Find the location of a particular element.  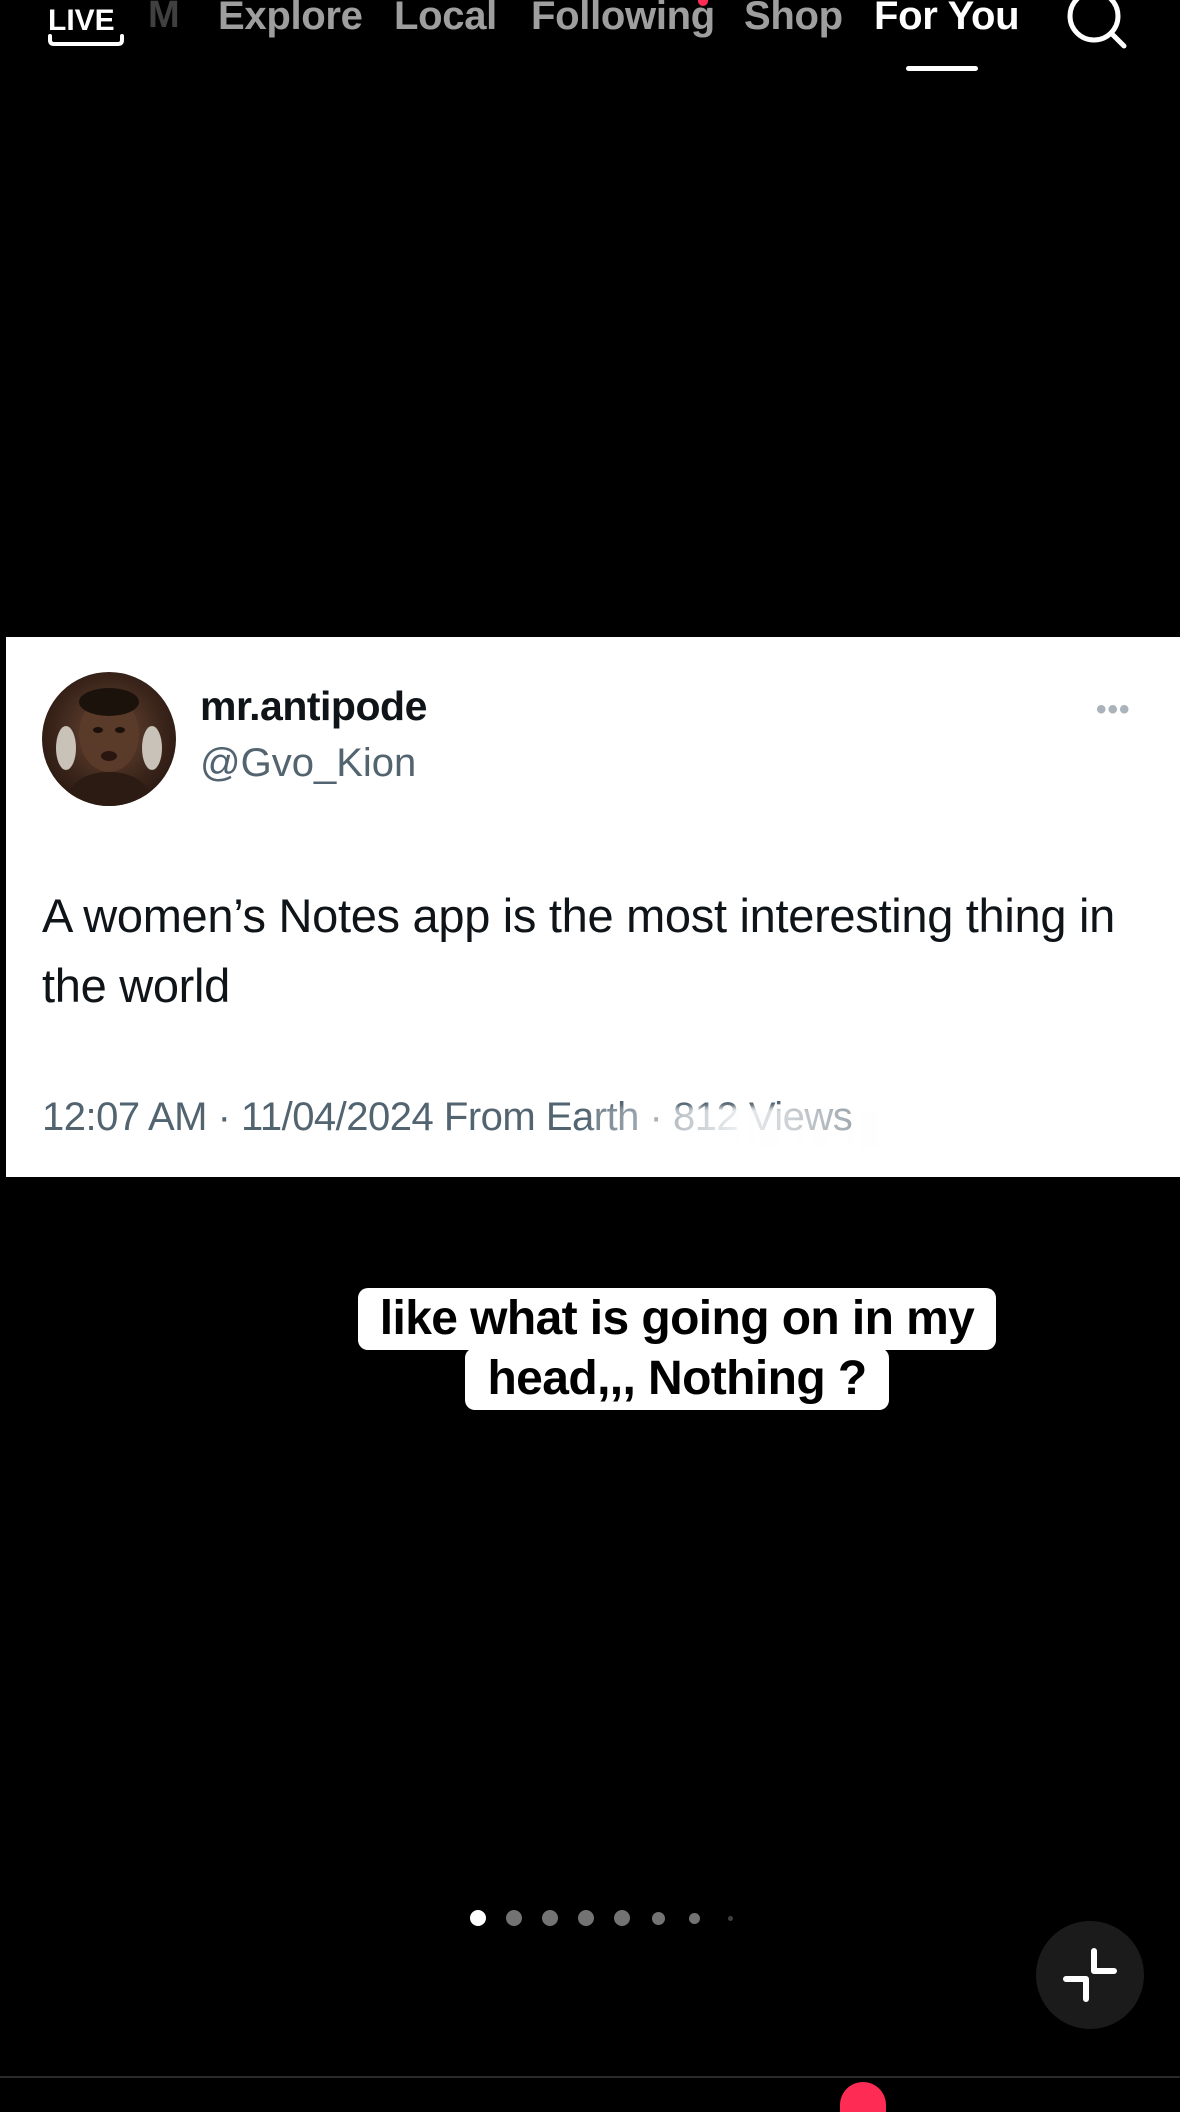

tab-following: Following is located at coordinates (623, 19).